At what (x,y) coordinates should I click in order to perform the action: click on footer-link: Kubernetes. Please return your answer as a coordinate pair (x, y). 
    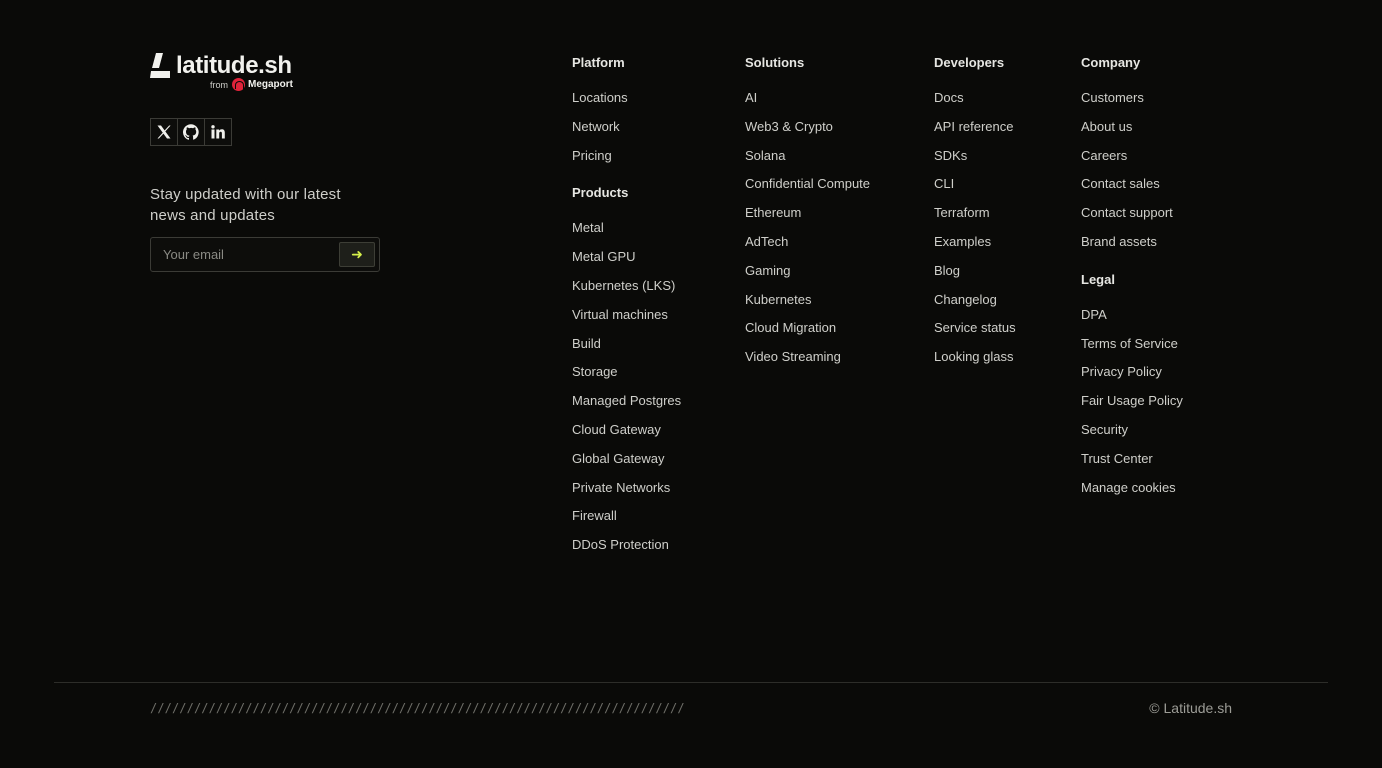
    Looking at the image, I should click on (778, 299).